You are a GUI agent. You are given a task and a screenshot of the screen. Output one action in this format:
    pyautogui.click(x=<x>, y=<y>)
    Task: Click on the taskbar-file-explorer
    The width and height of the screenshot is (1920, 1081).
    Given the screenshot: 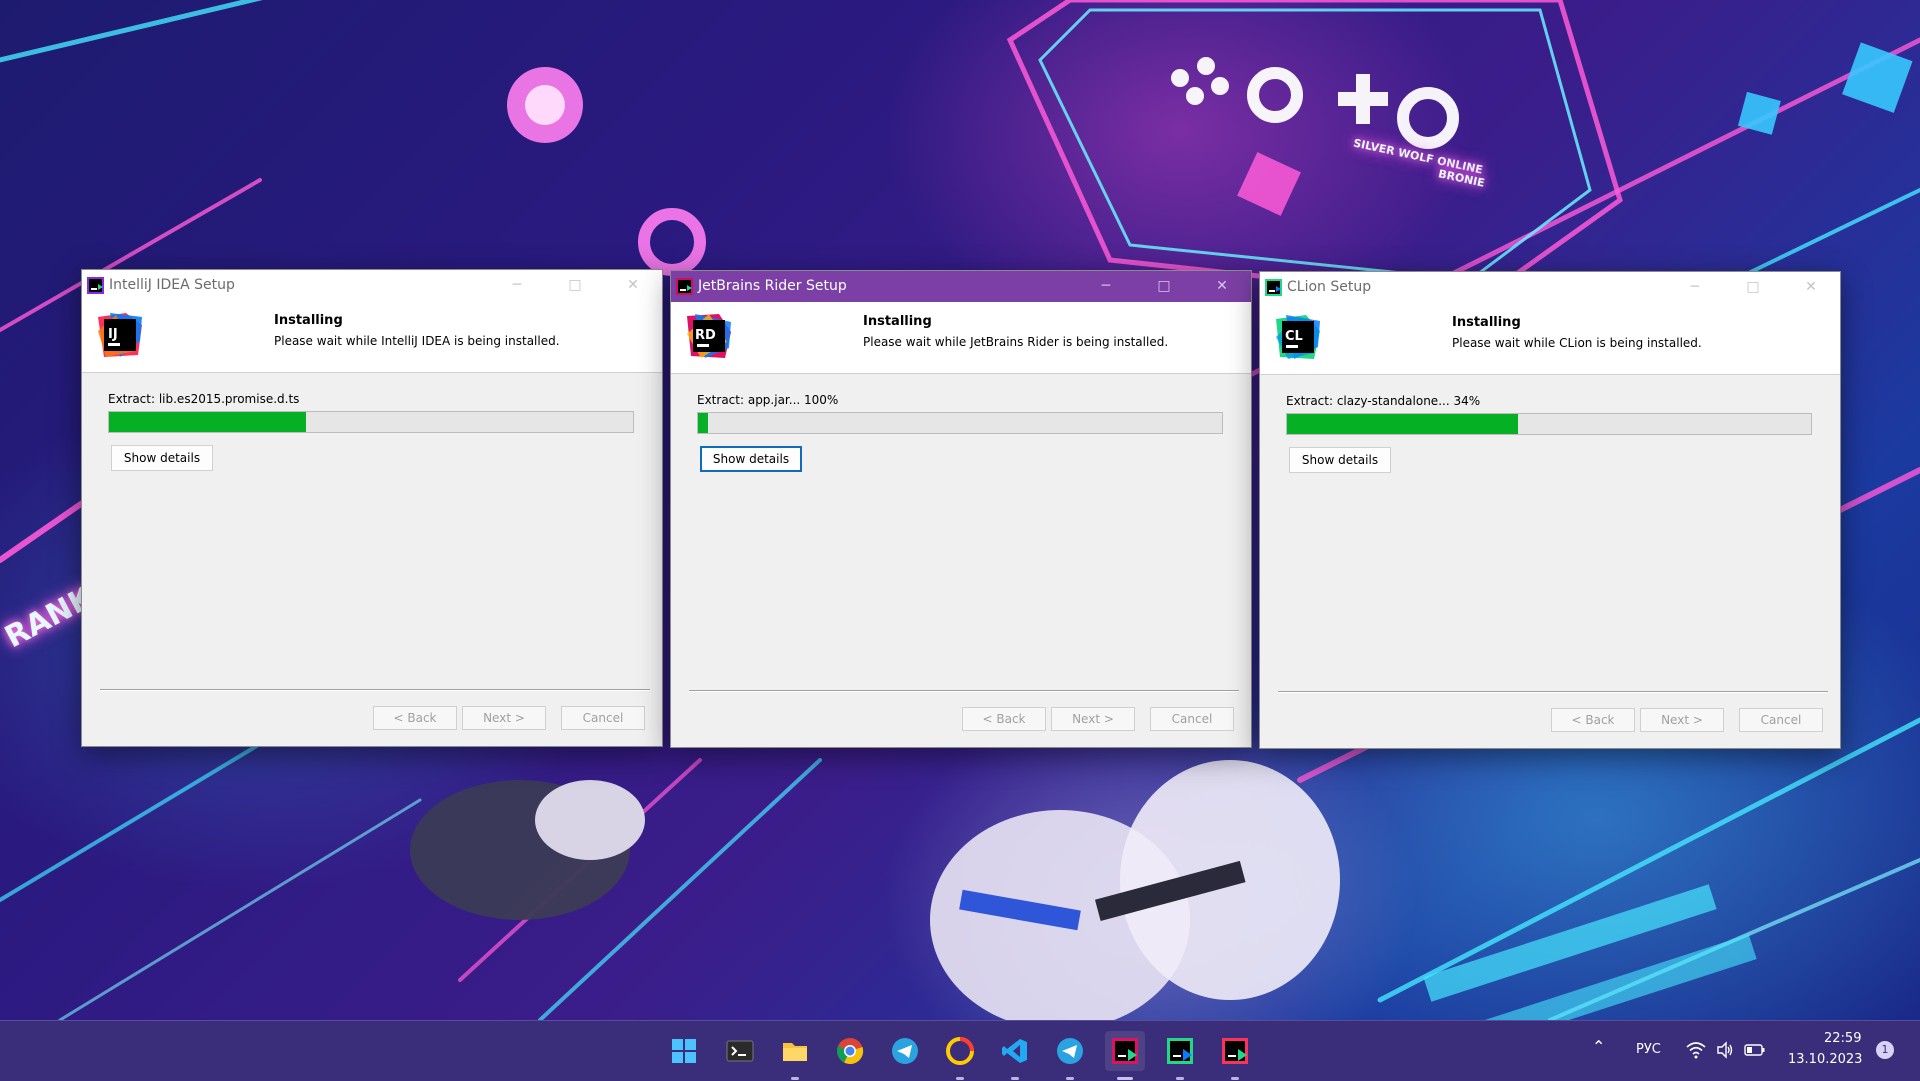 What is the action you would take?
    pyautogui.click(x=795, y=1055)
    